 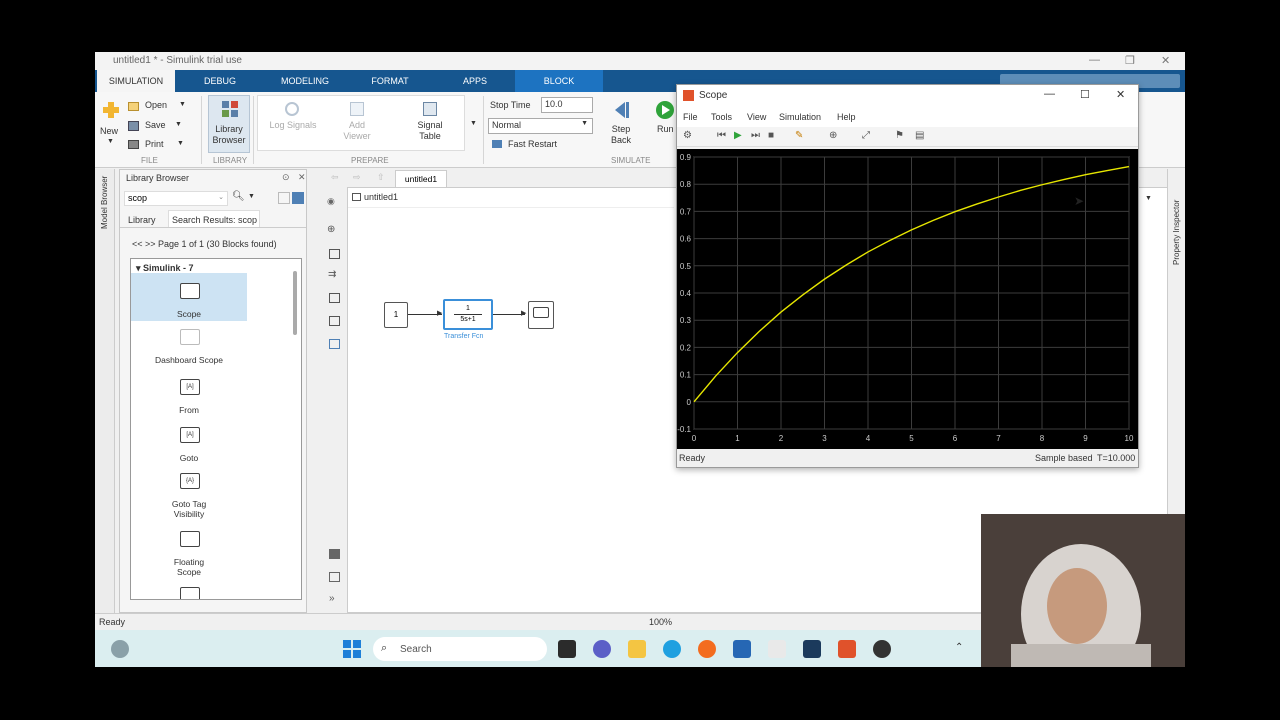 I want to click on step-back-button: Step Back, so click(x=621, y=135).